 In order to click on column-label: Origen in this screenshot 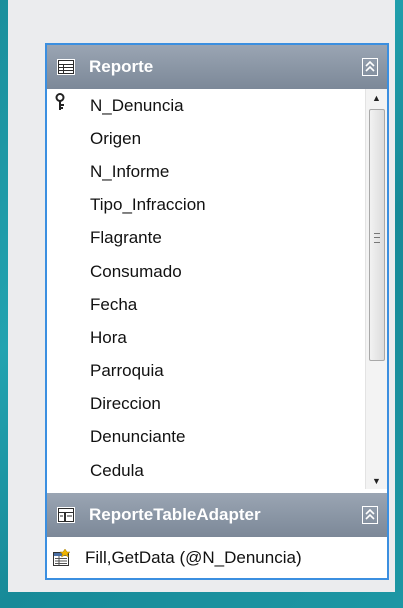, I will do `click(116, 138)`.